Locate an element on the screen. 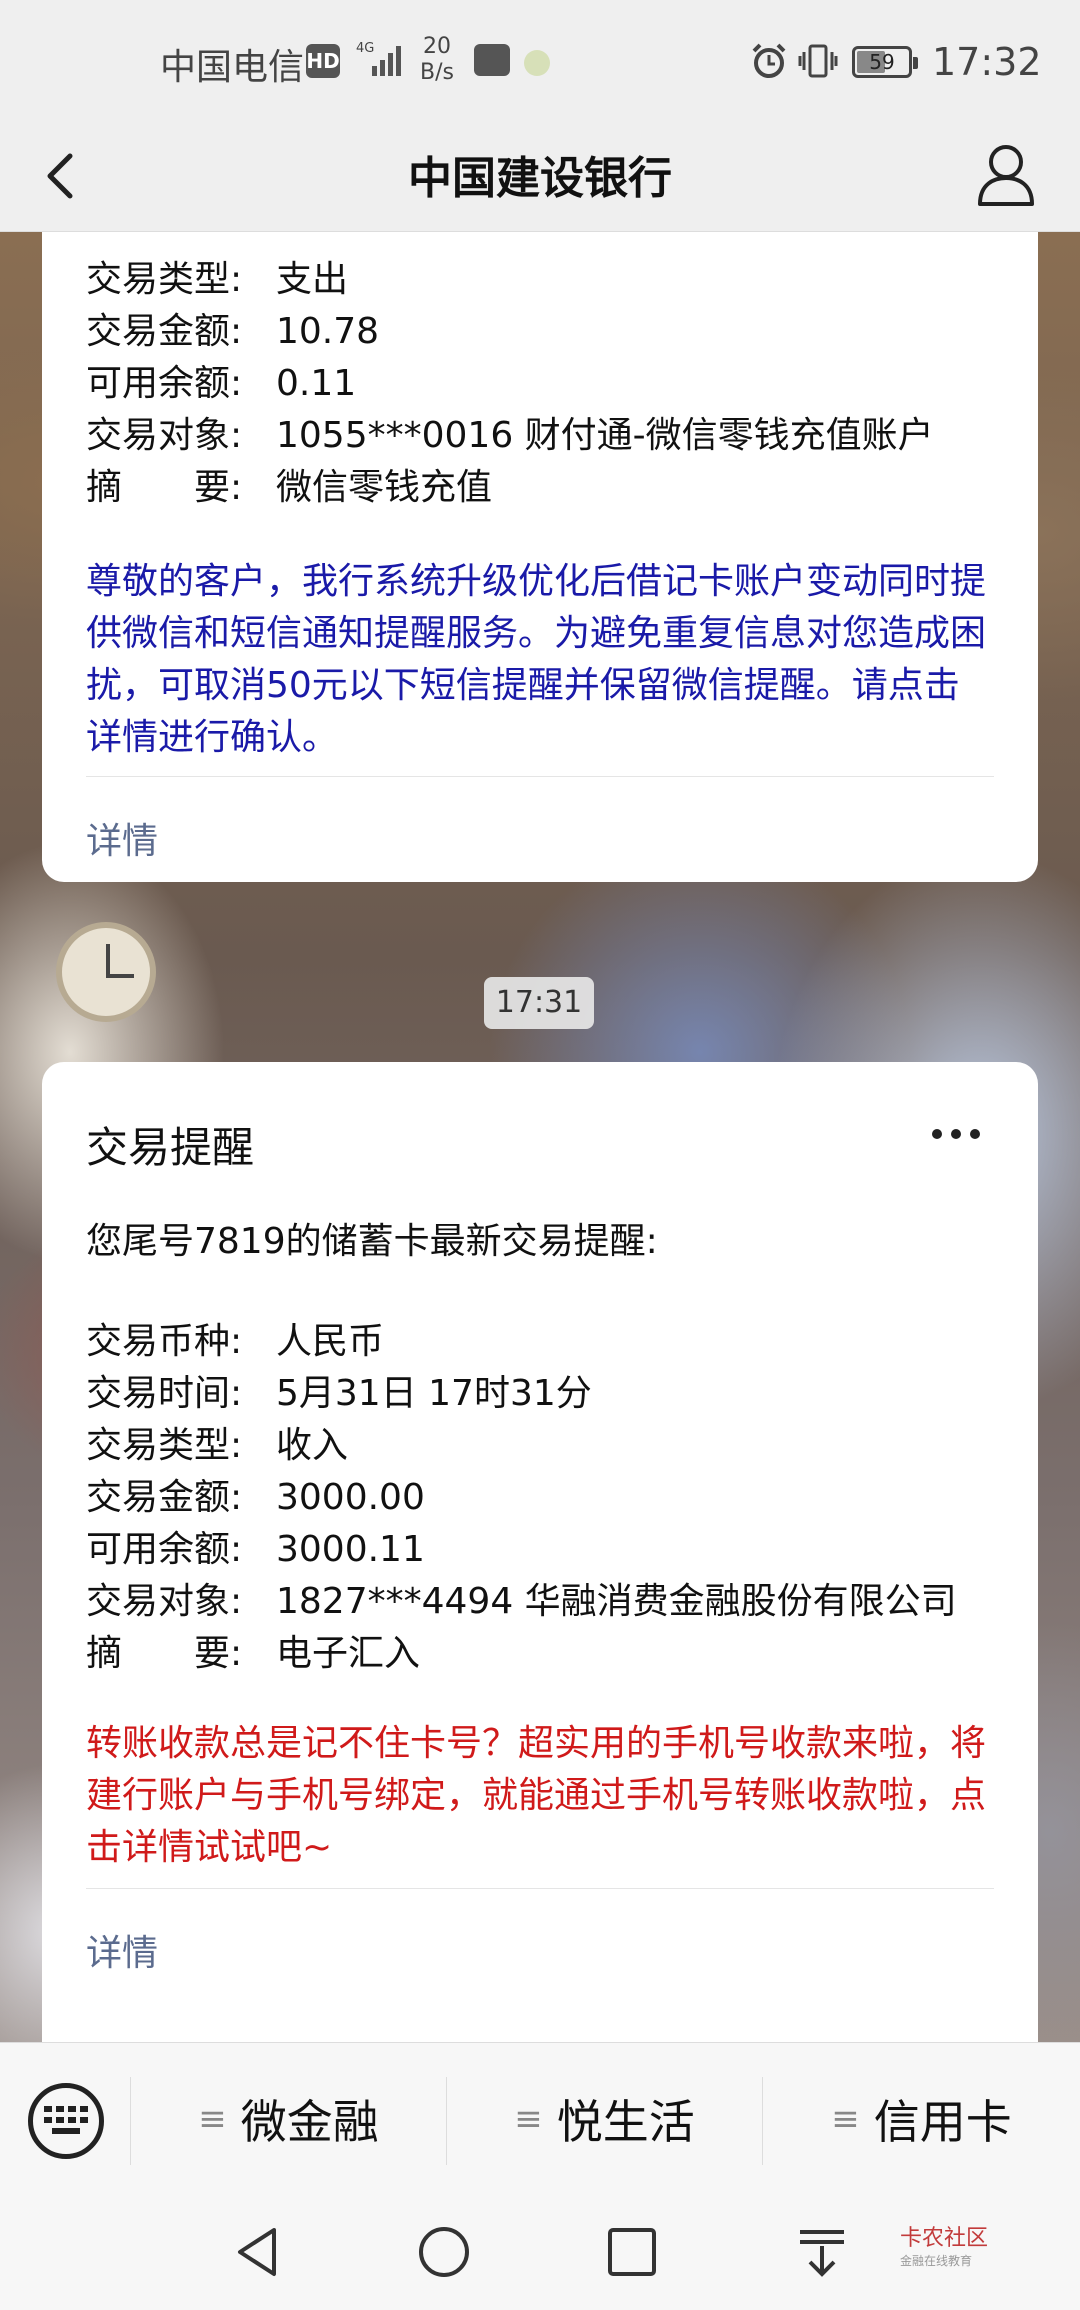 Image resolution: width=1080 pixels, height=2310 pixels. clock: 17:32 is located at coordinates (987, 62).